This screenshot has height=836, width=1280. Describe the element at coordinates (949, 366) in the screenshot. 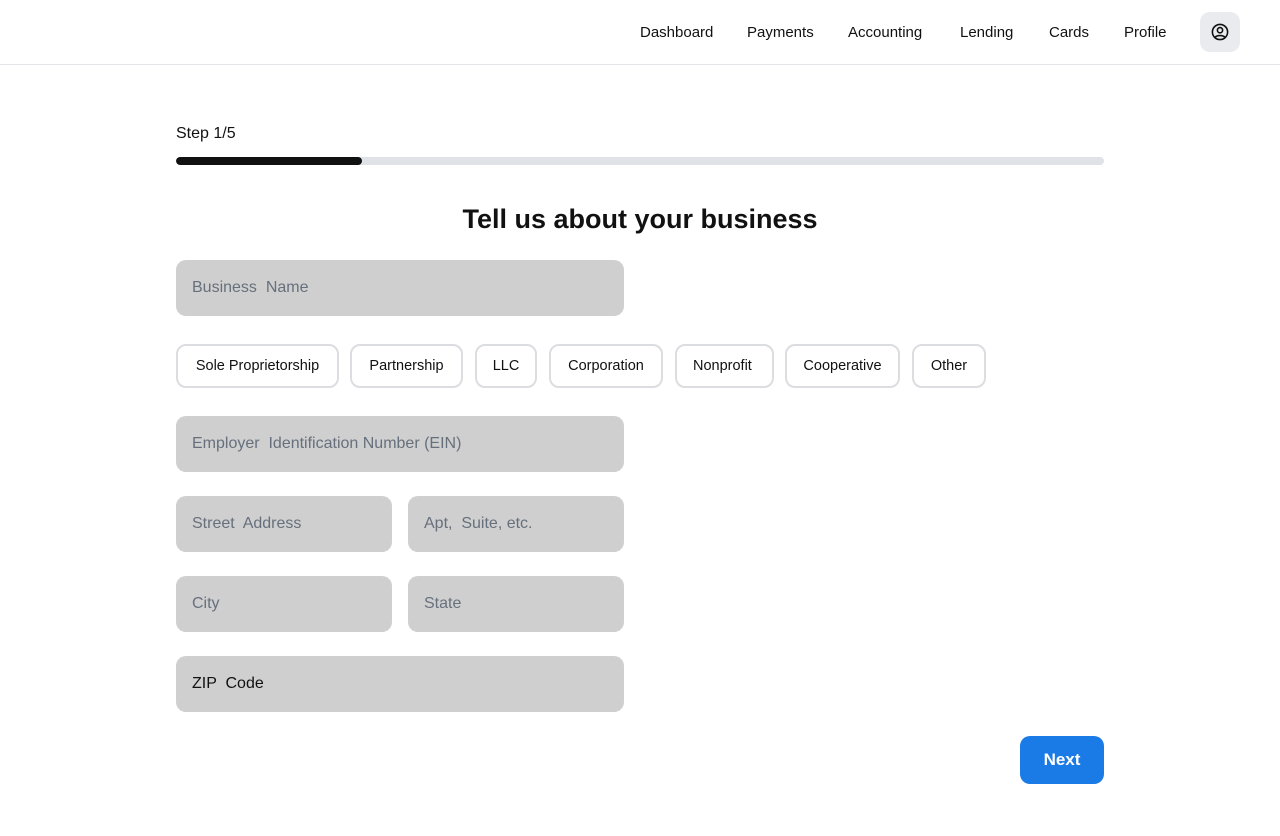

I see `business-type-other: Other` at that location.